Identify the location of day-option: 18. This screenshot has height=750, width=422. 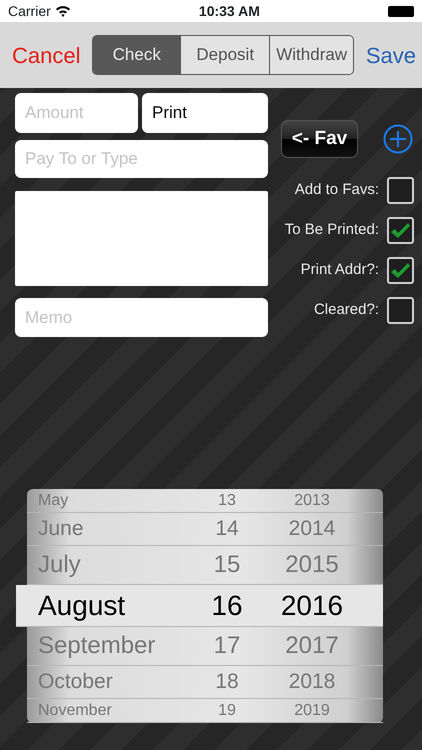
(227, 682).